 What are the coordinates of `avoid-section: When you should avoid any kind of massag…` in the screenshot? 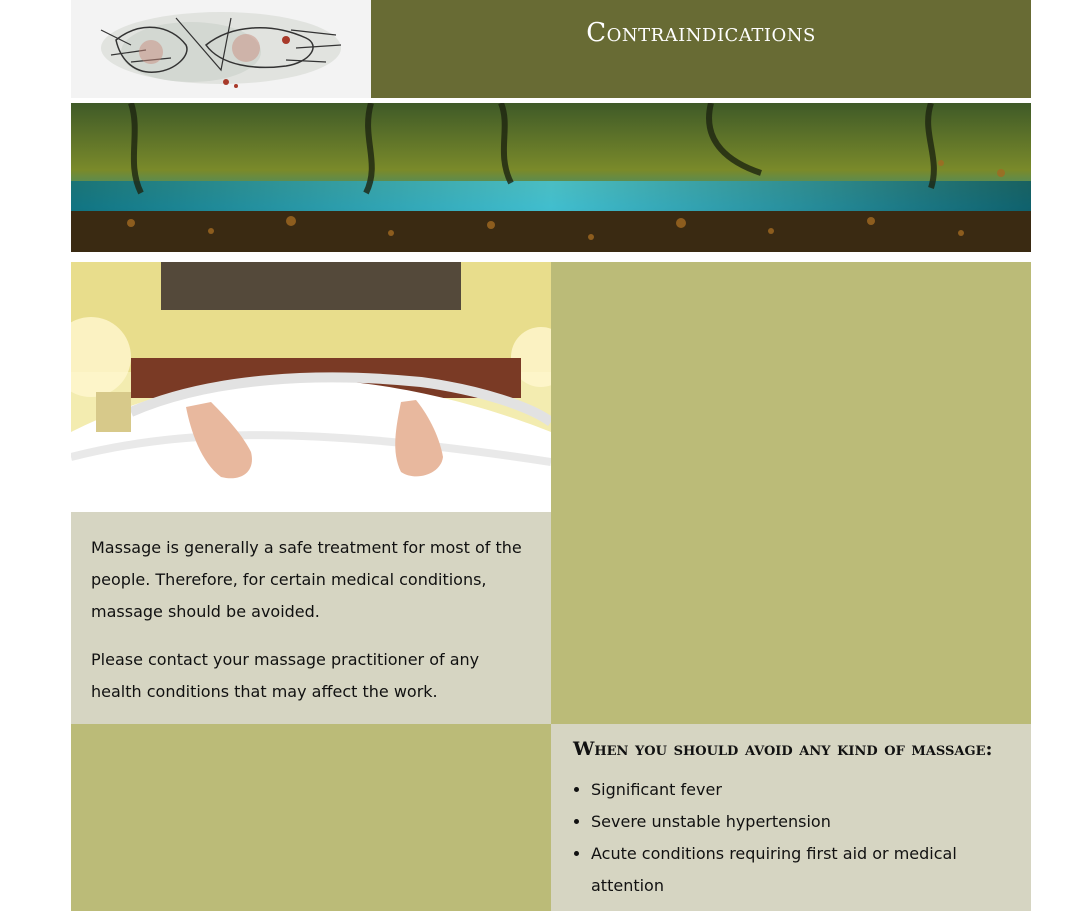 It's located at (791, 817).